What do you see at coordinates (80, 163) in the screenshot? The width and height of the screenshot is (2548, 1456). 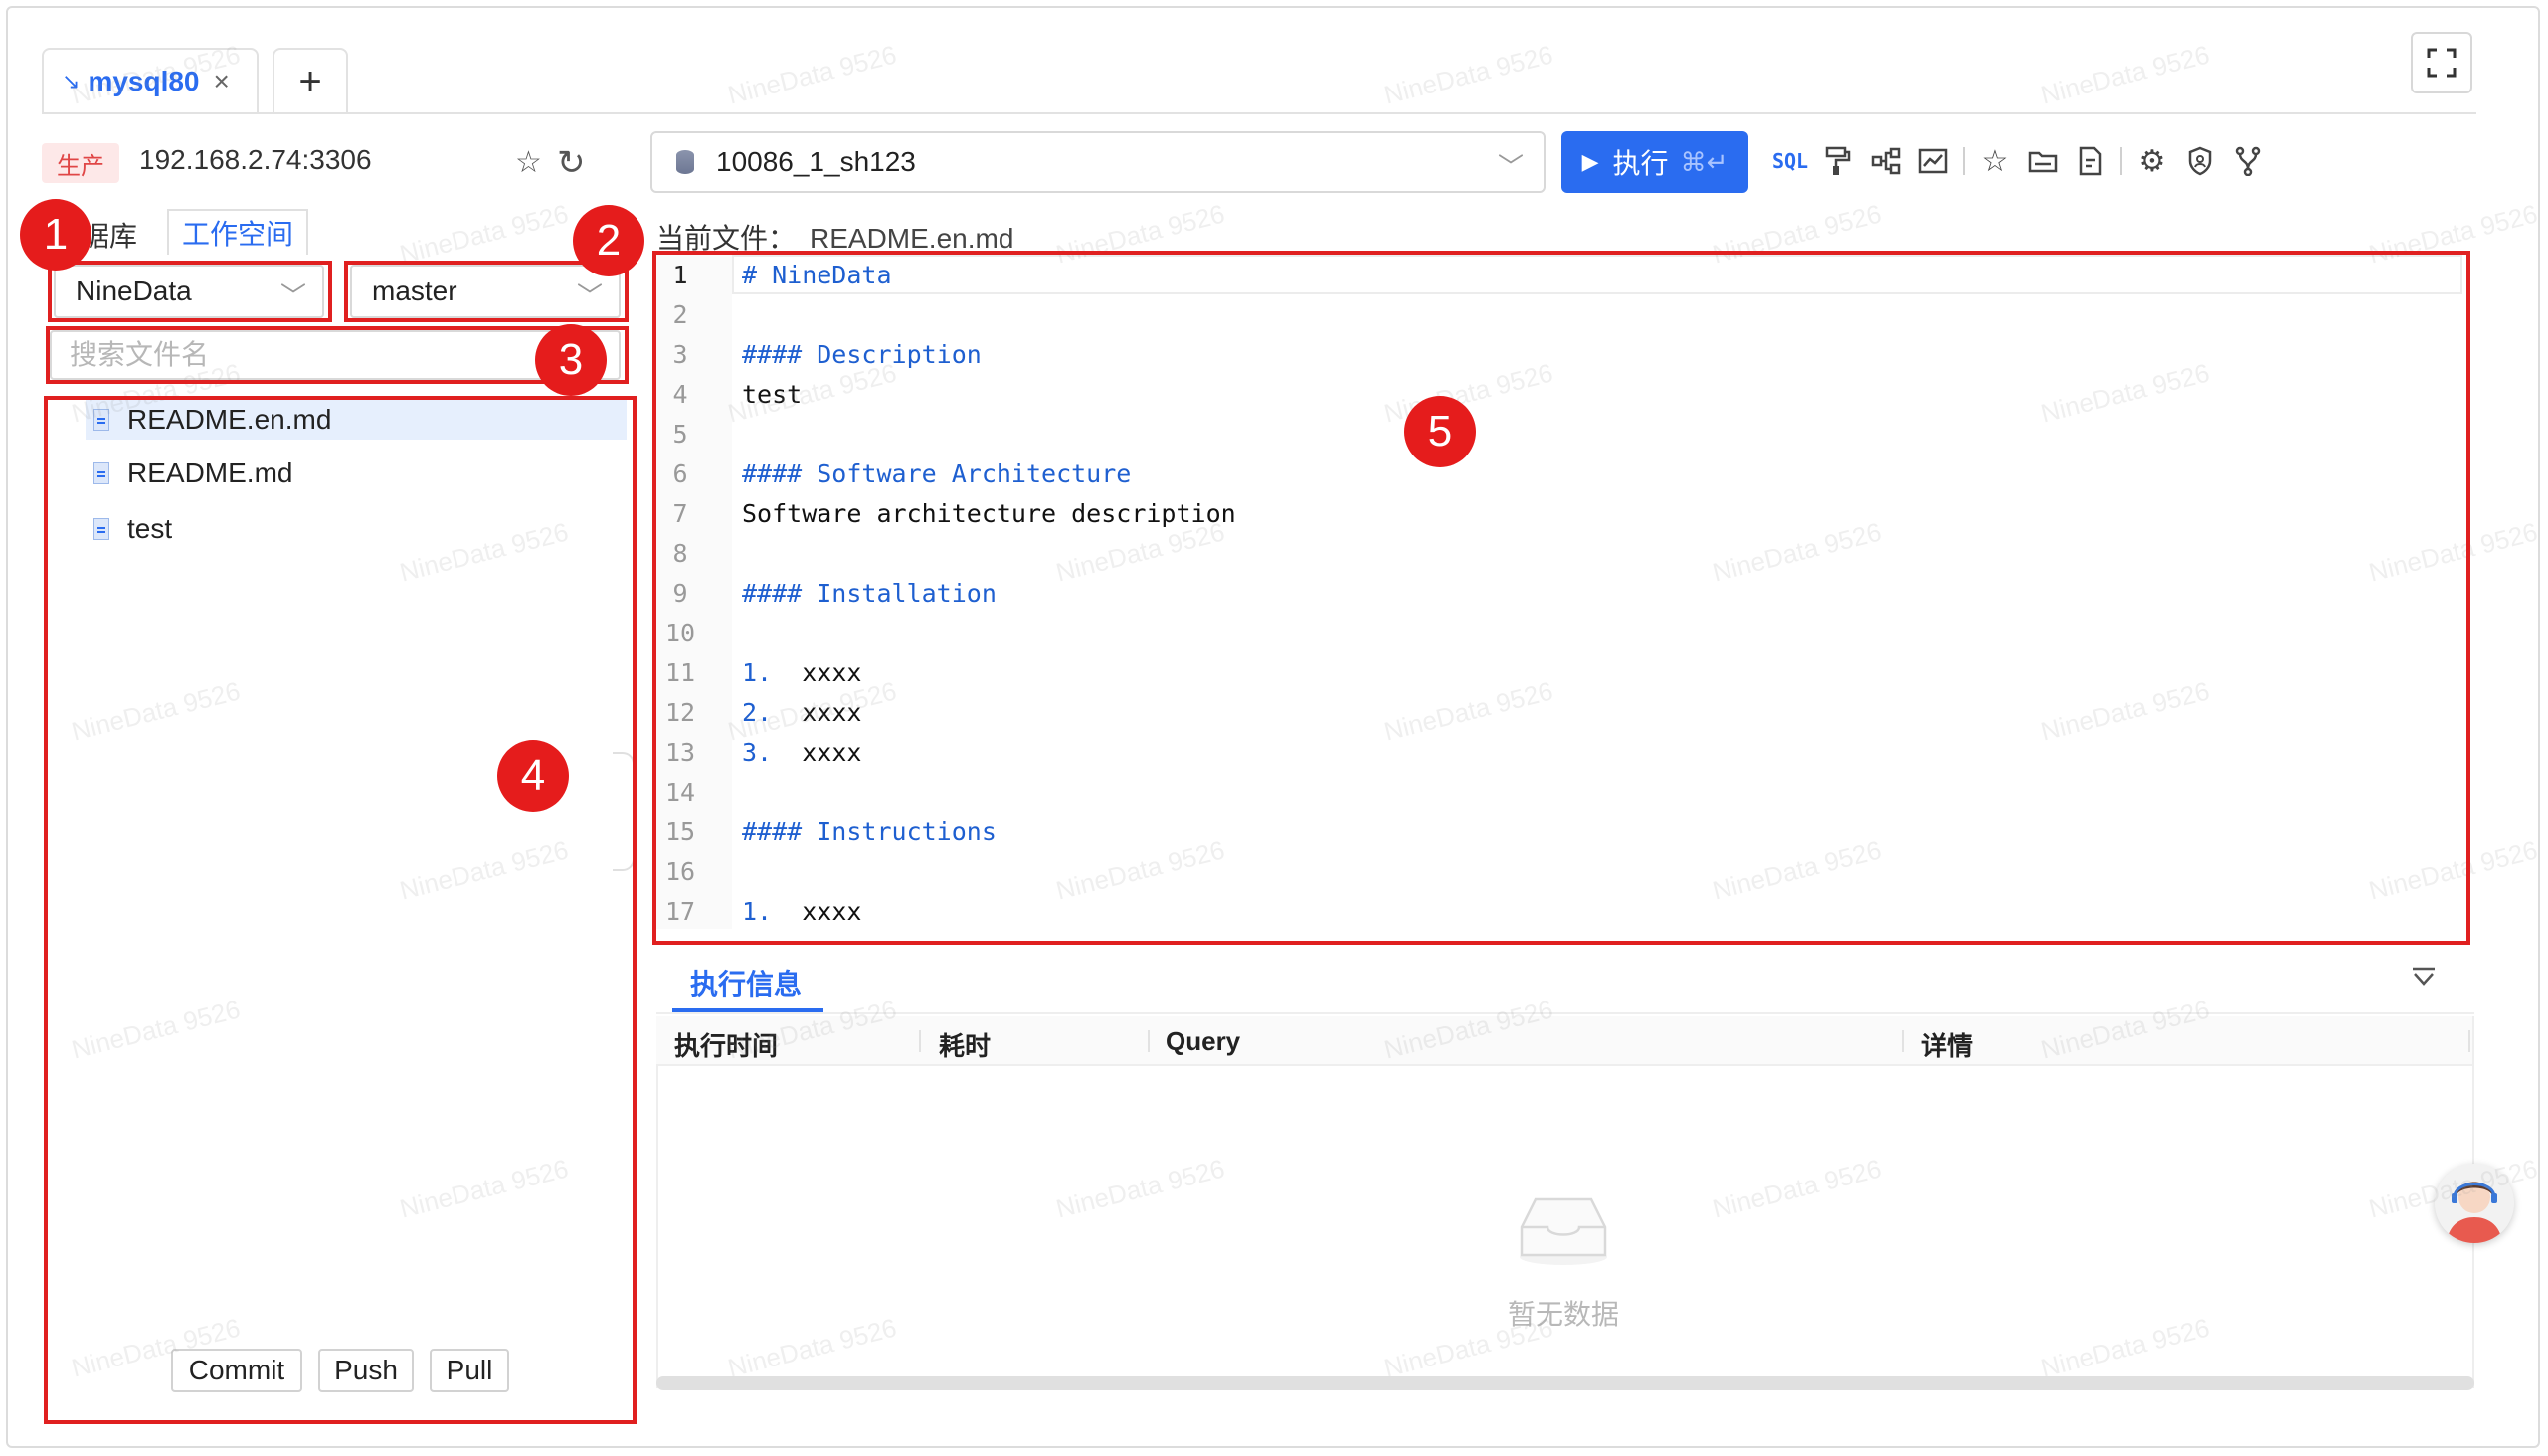 I see `env-badge: 生产` at bounding box center [80, 163].